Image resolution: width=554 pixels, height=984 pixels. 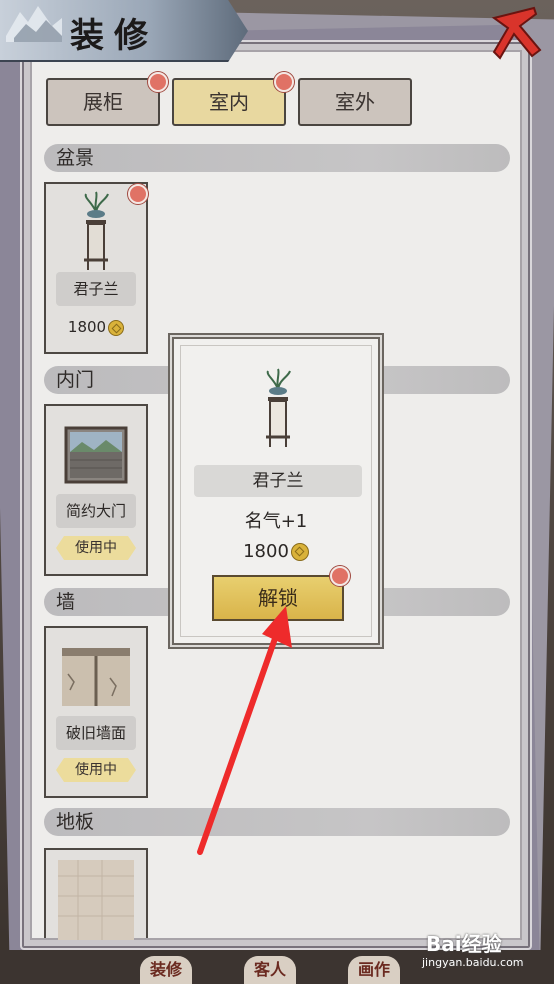 What do you see at coordinates (96, 490) in the screenshot?
I see `item-card-door: 简约大门 使用中` at bounding box center [96, 490].